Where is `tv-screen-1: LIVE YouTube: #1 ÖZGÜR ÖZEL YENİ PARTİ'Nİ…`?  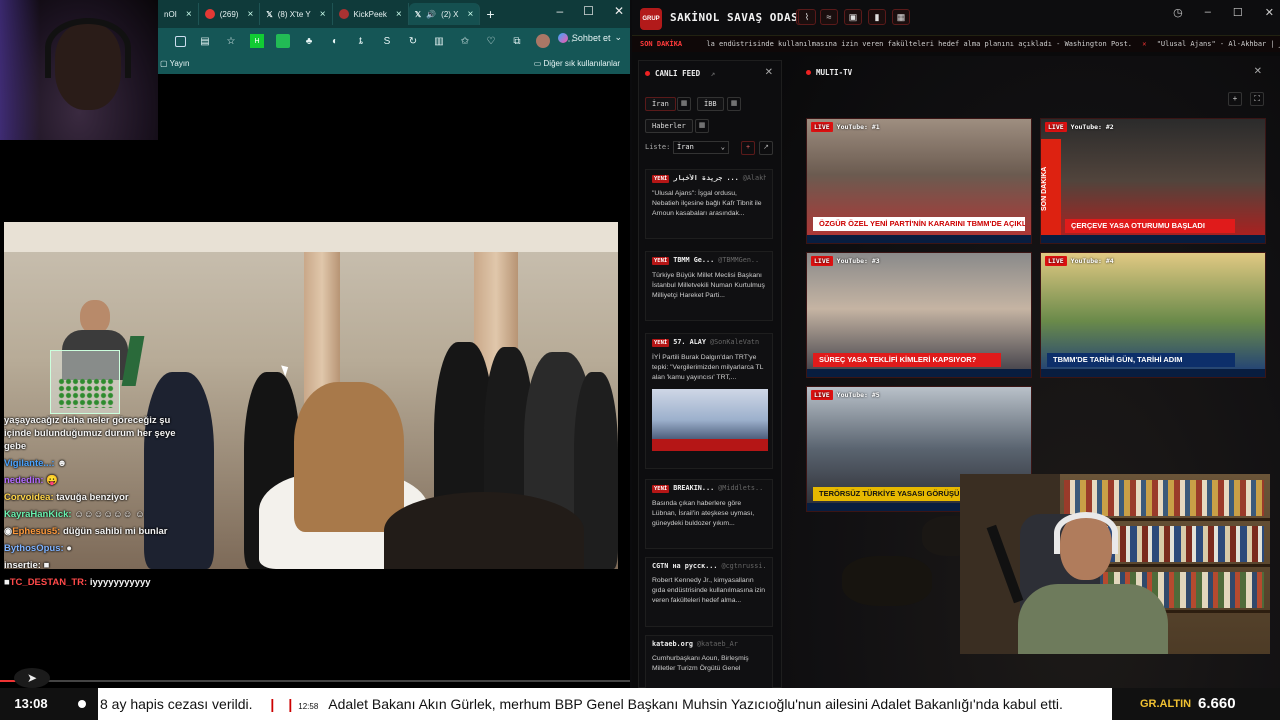 tv-screen-1: LIVE YouTube: #1 ÖZGÜR ÖZEL YENİ PARTİ'Nİ… is located at coordinates (919, 181).